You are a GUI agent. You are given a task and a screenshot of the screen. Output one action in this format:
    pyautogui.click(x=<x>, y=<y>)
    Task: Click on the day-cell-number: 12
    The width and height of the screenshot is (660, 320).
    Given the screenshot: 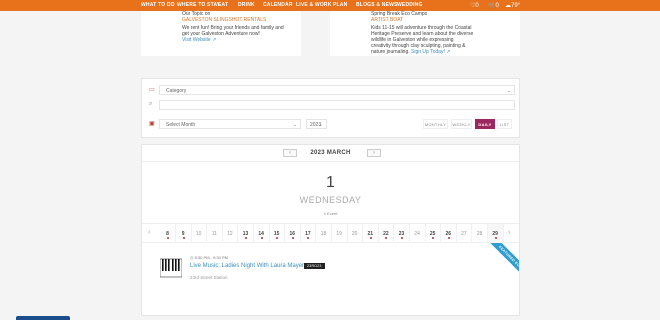 What is the action you would take?
    pyautogui.click(x=230, y=234)
    